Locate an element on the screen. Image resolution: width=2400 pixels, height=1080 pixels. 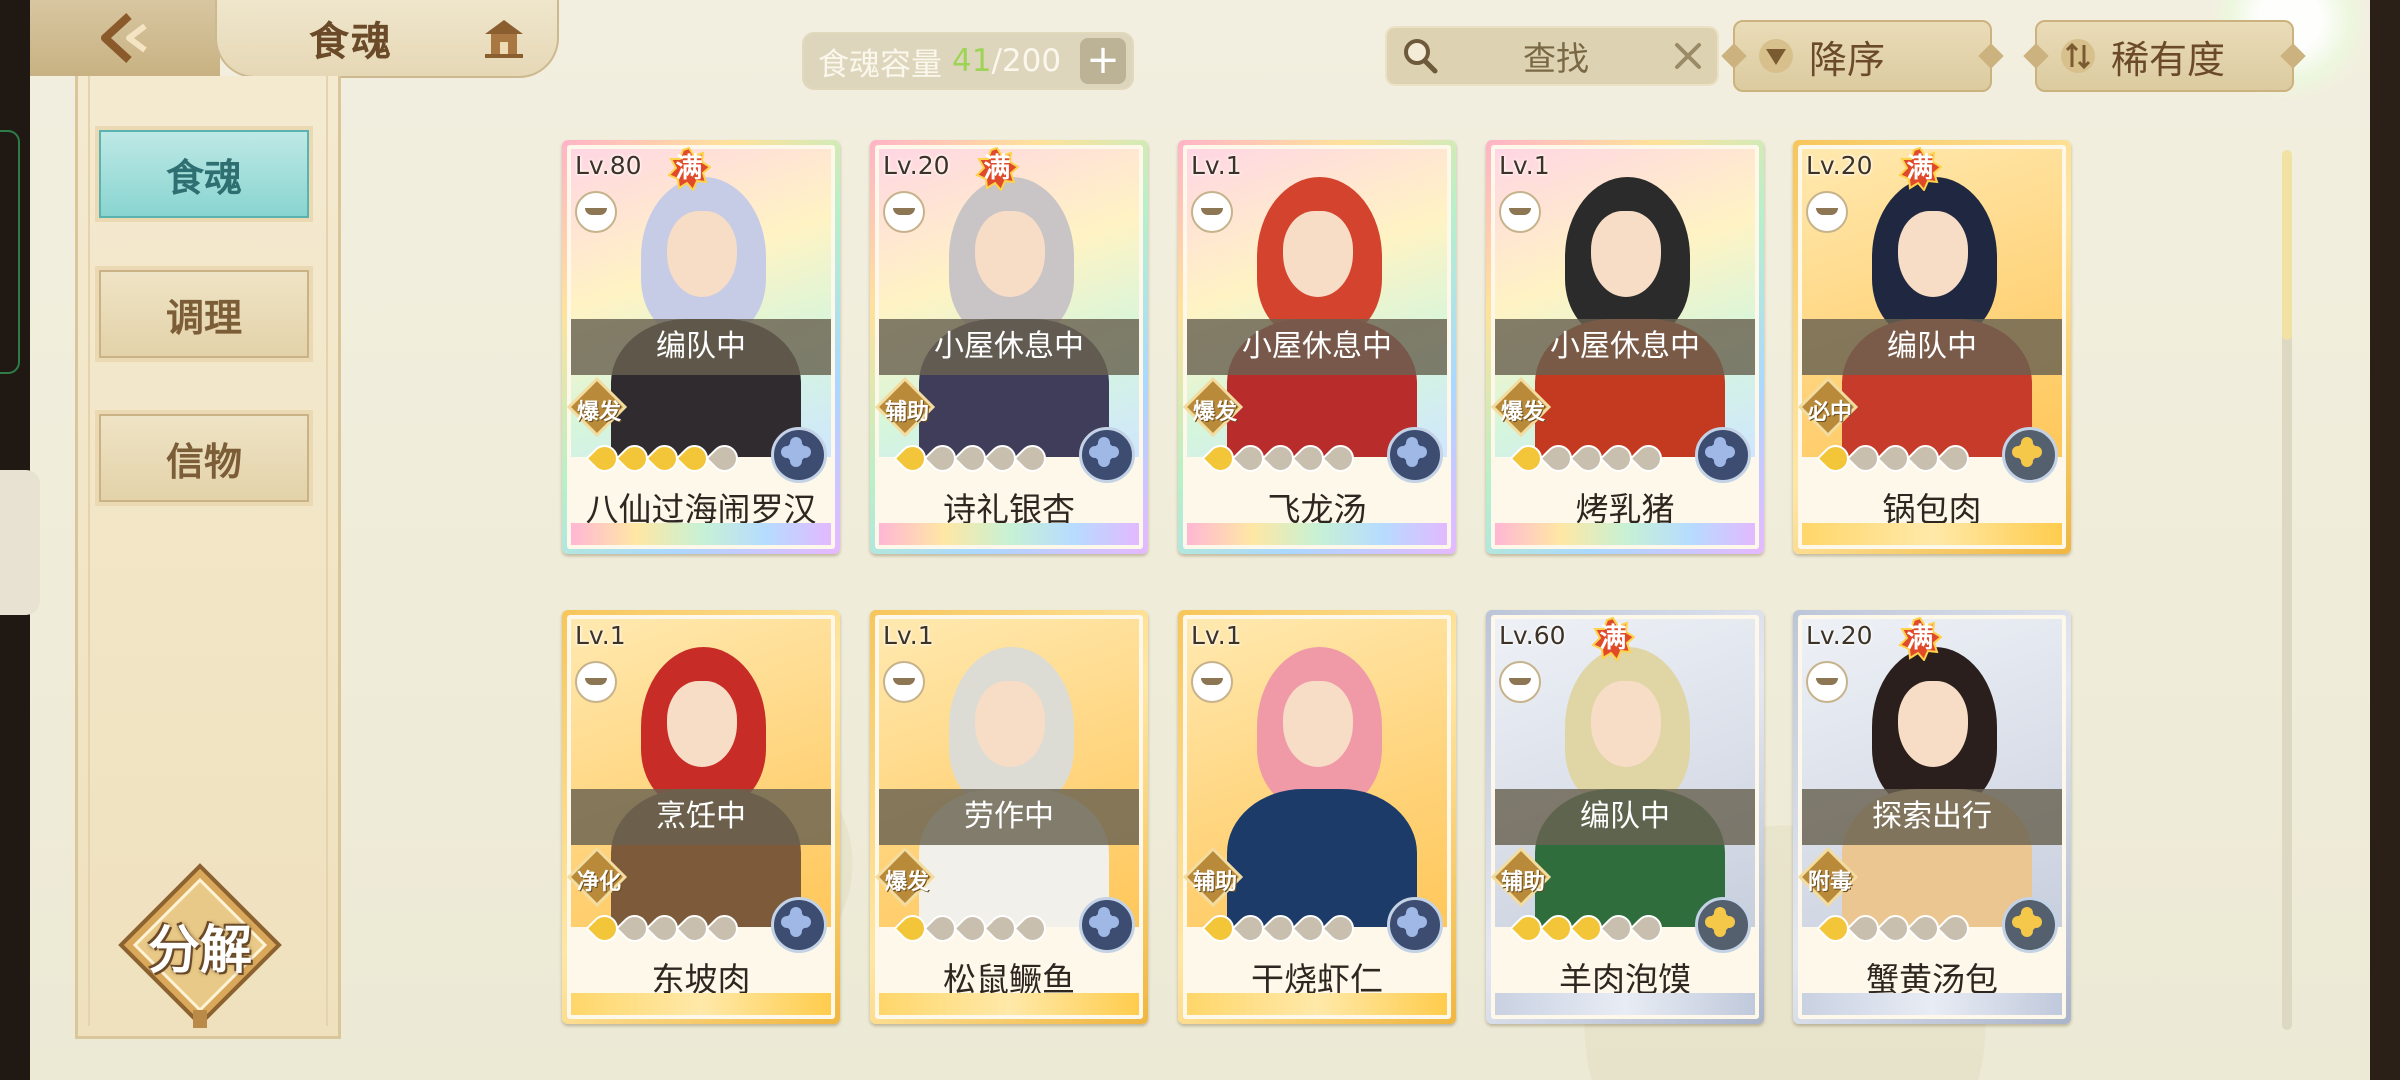
role-badge: 必中 is located at coordinates (1828, 407).